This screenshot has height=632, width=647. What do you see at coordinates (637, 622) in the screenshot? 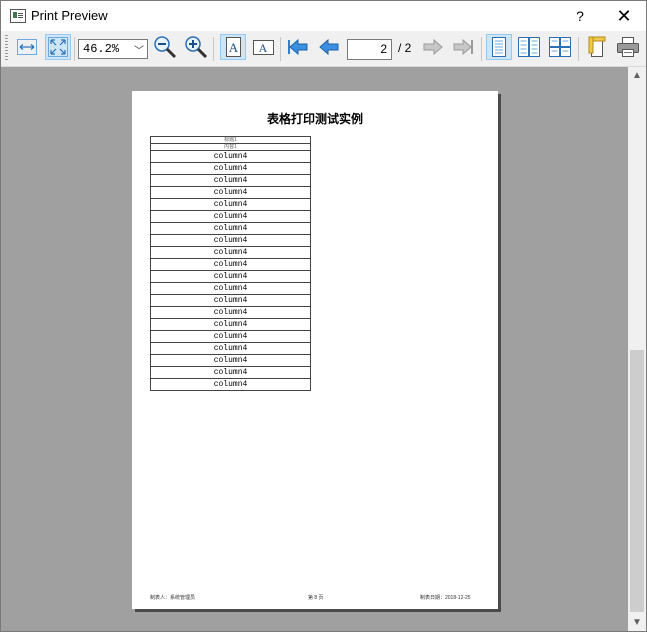
I see `scroll-down-arrow-icon: ▼` at bounding box center [637, 622].